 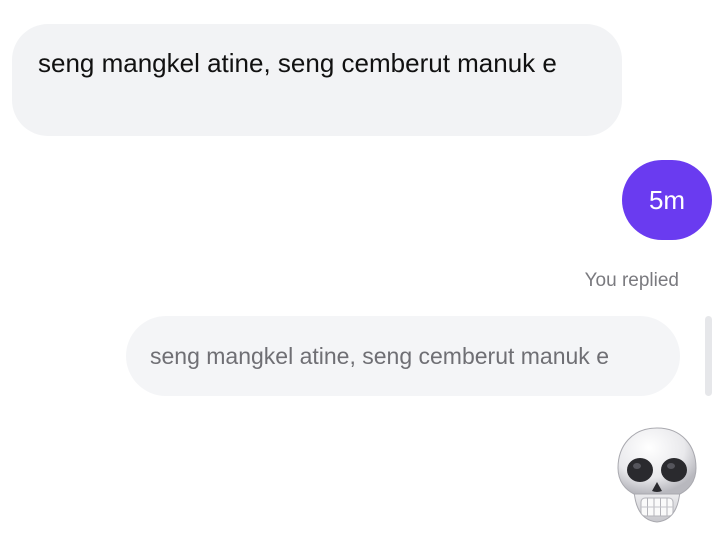 I want to click on scrollbar, so click(x=708, y=356).